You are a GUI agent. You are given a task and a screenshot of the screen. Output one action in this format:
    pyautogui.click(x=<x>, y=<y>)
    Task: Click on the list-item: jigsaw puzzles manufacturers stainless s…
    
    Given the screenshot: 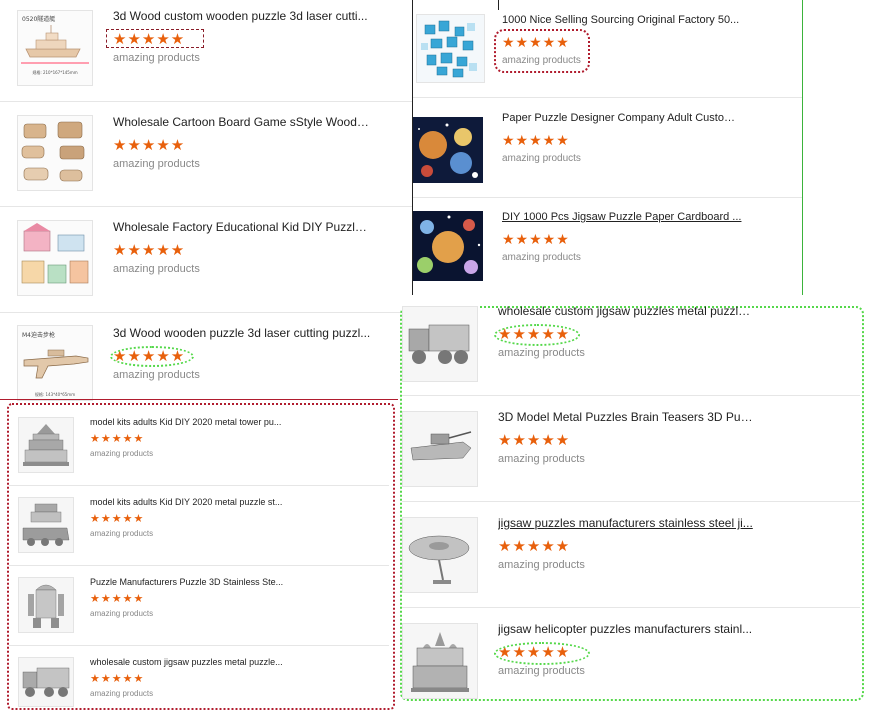 What is the action you would take?
    pyautogui.click(x=631, y=554)
    